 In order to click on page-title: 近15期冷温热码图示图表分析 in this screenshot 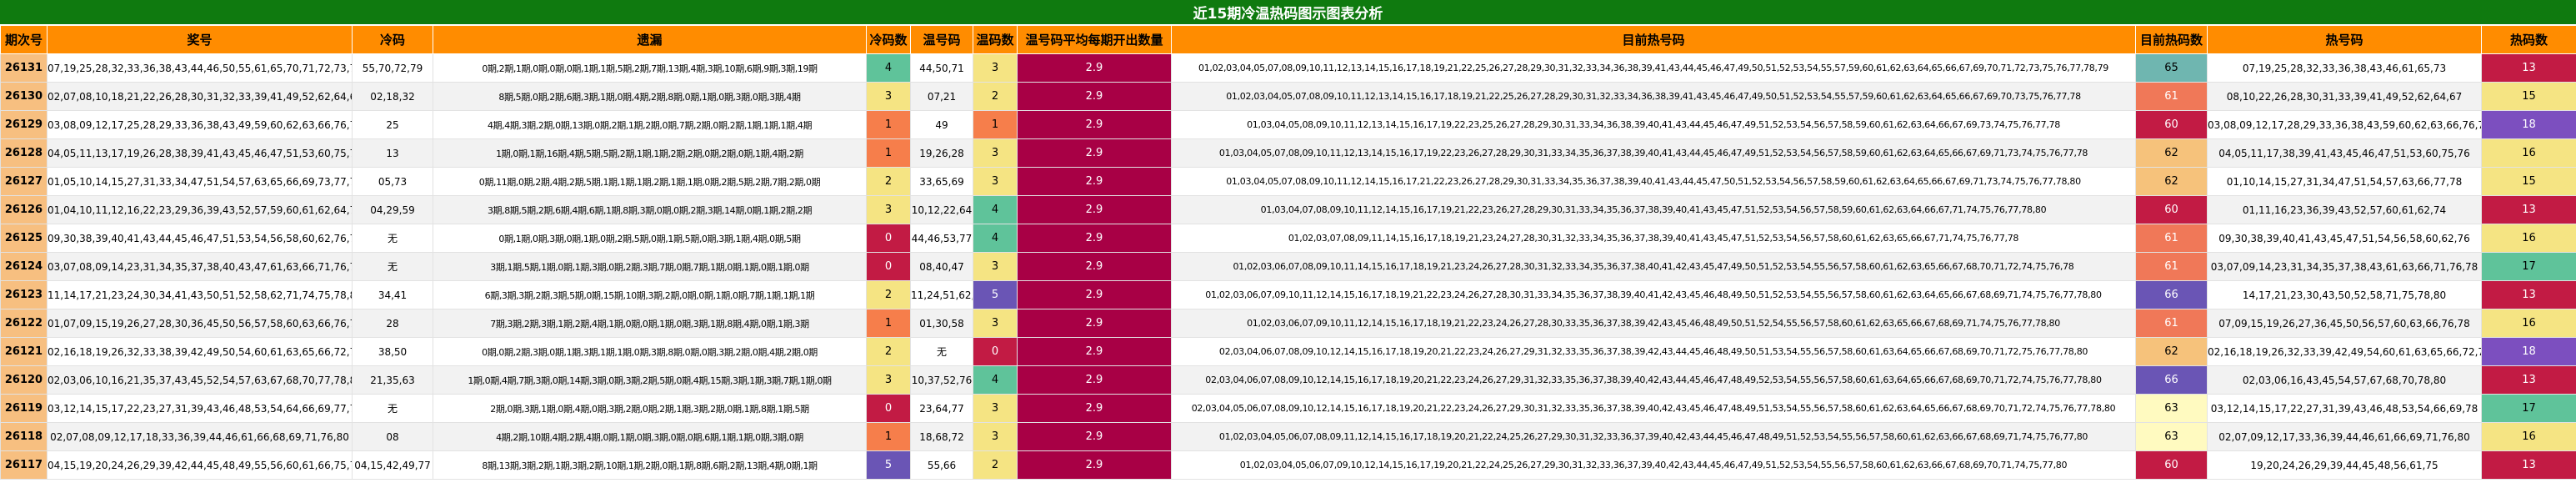, I will do `click(1288, 12)`.